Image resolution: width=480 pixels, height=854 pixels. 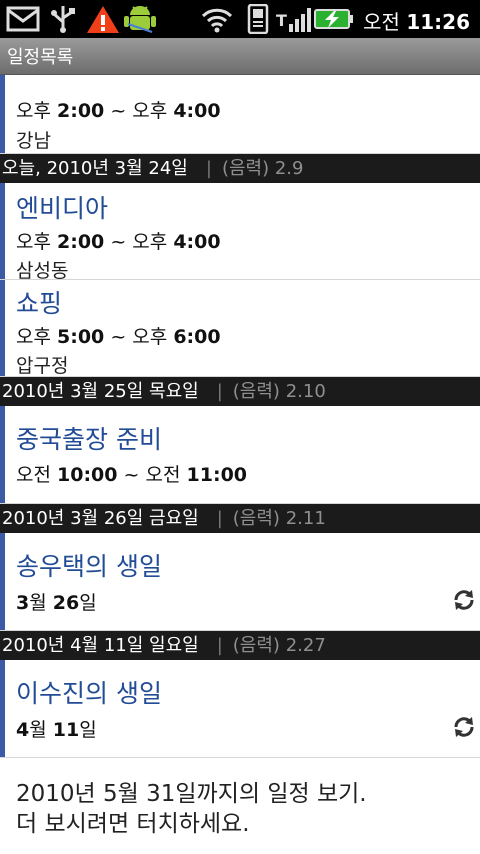 I want to click on date-header: 오늘, 2010년 3월 24일 | (음력) 2.9, so click(x=240, y=168).